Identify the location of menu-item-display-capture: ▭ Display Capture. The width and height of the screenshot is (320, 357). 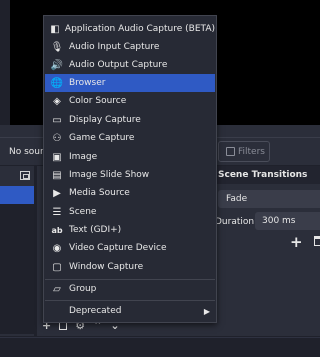
(130, 120).